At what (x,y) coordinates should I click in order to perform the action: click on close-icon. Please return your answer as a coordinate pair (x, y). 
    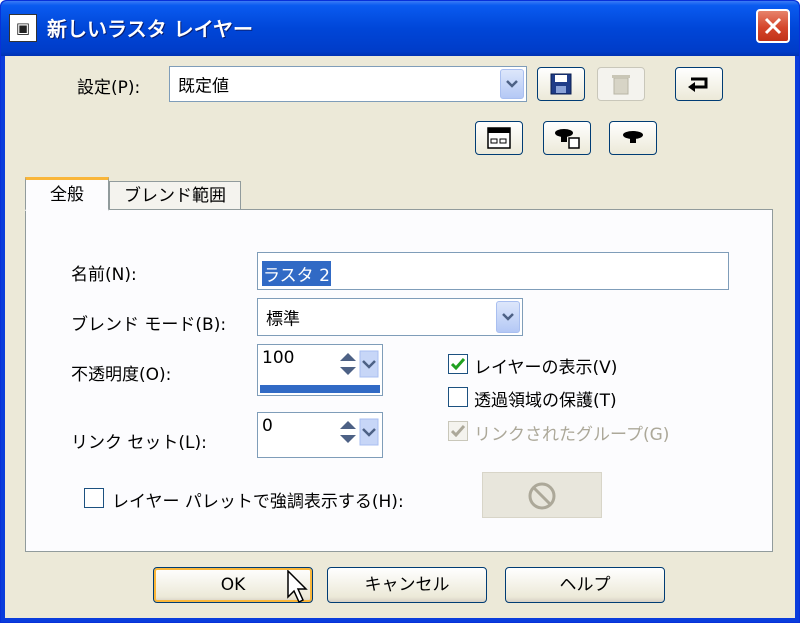
    Looking at the image, I should click on (773, 26).